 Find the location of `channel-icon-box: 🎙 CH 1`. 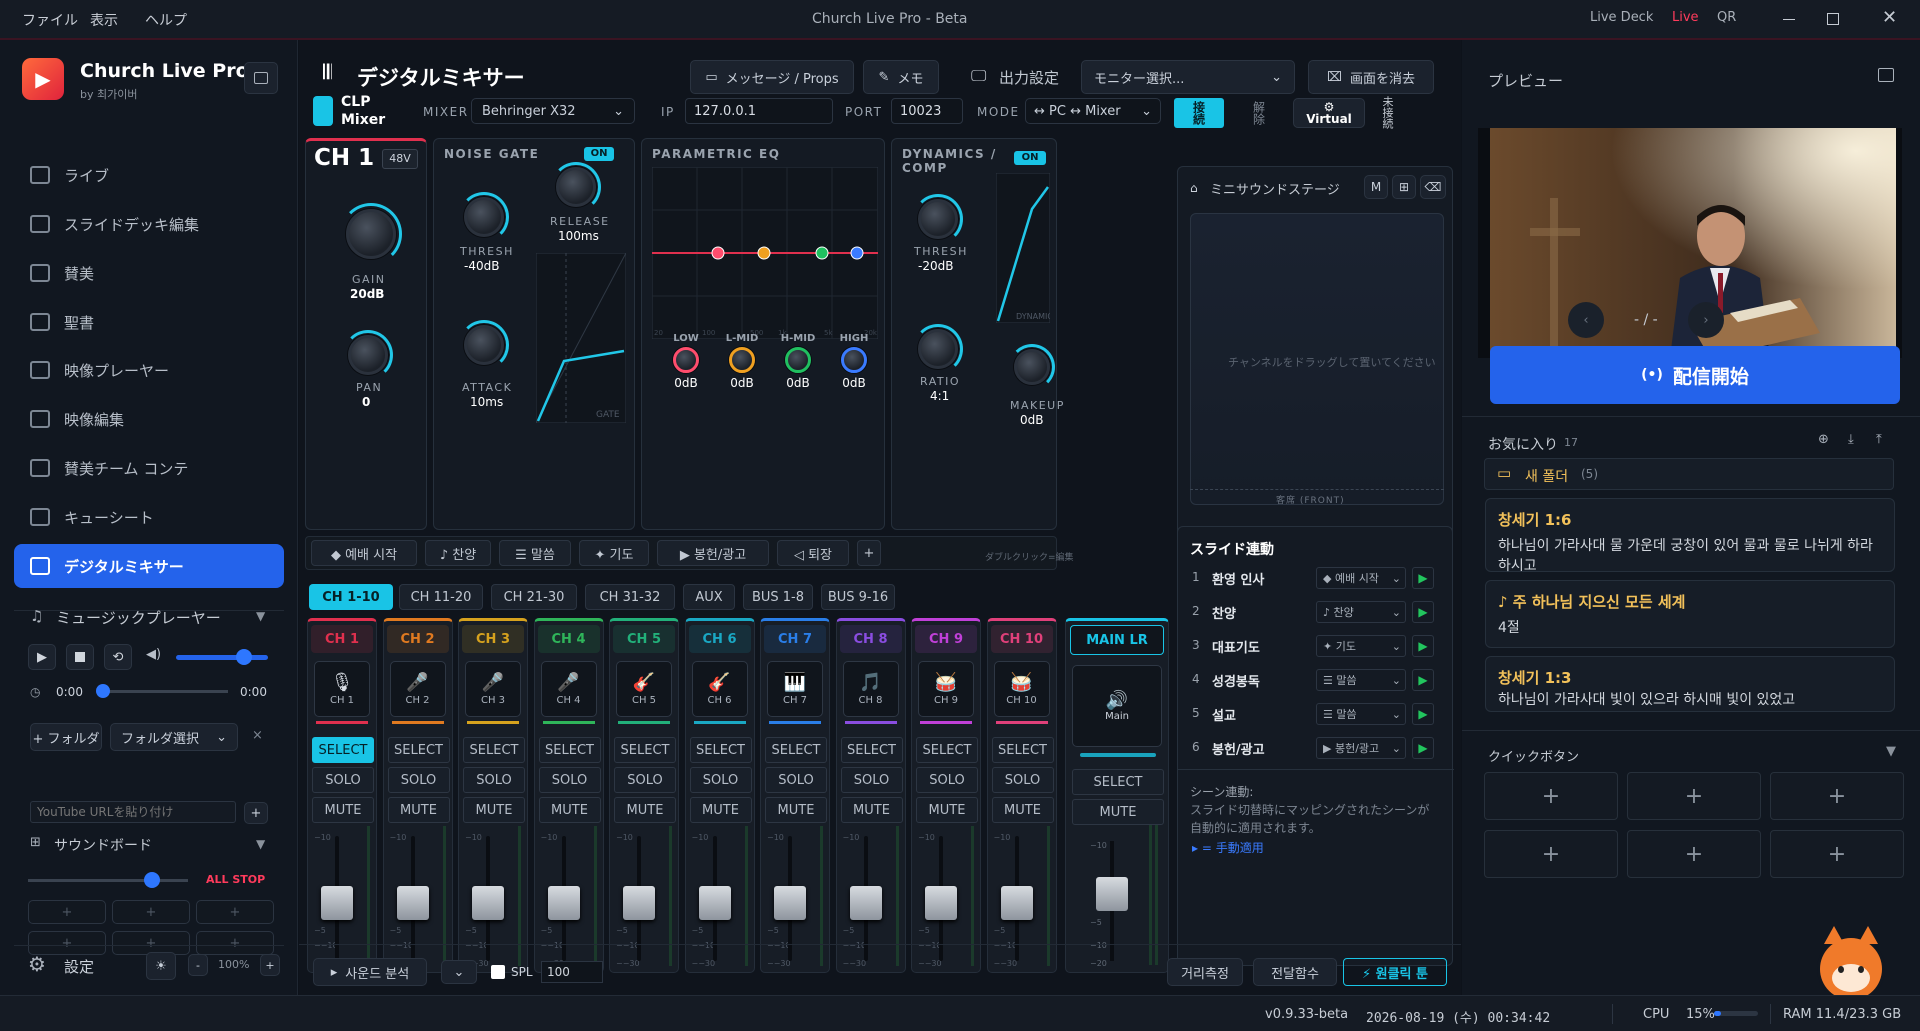

channel-icon-box: 🎙 CH 1 is located at coordinates (342, 689).